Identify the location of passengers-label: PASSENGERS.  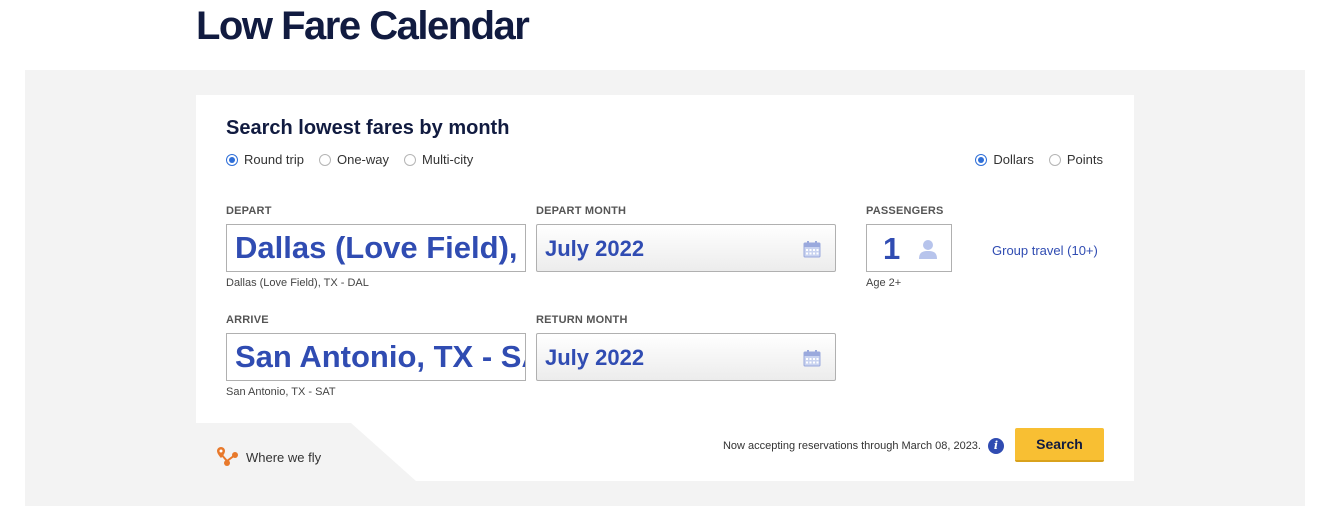
(905, 211).